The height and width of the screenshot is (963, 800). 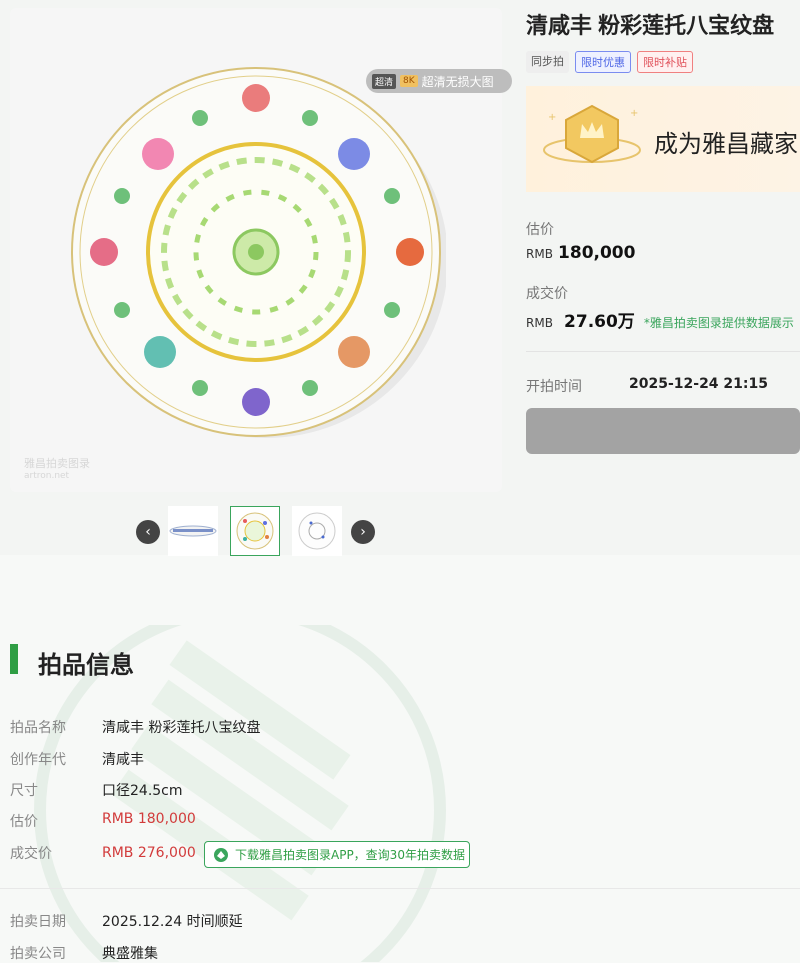 What do you see at coordinates (38, 760) in the screenshot?
I see `info-key: 创作年代` at bounding box center [38, 760].